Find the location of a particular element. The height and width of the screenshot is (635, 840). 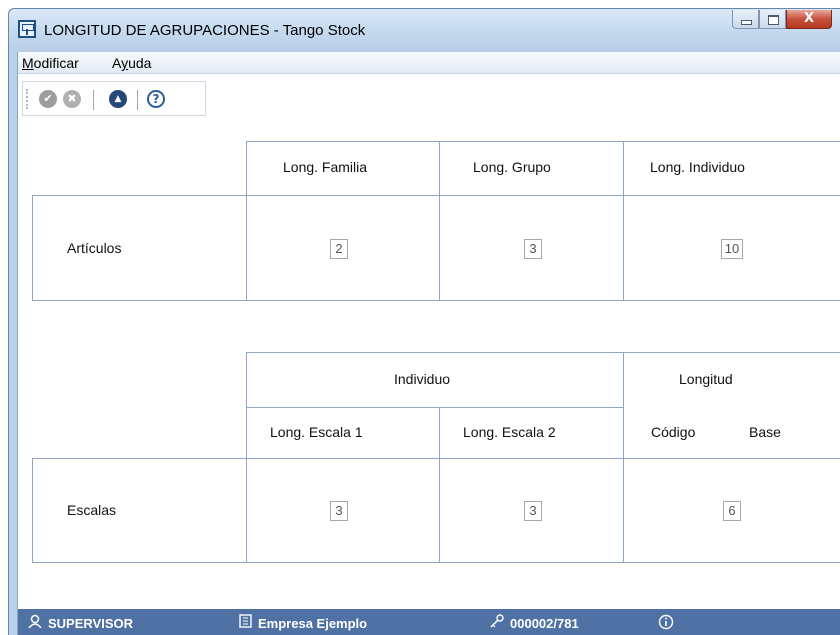

header-long-familia: Long. Familia is located at coordinates (325, 167).